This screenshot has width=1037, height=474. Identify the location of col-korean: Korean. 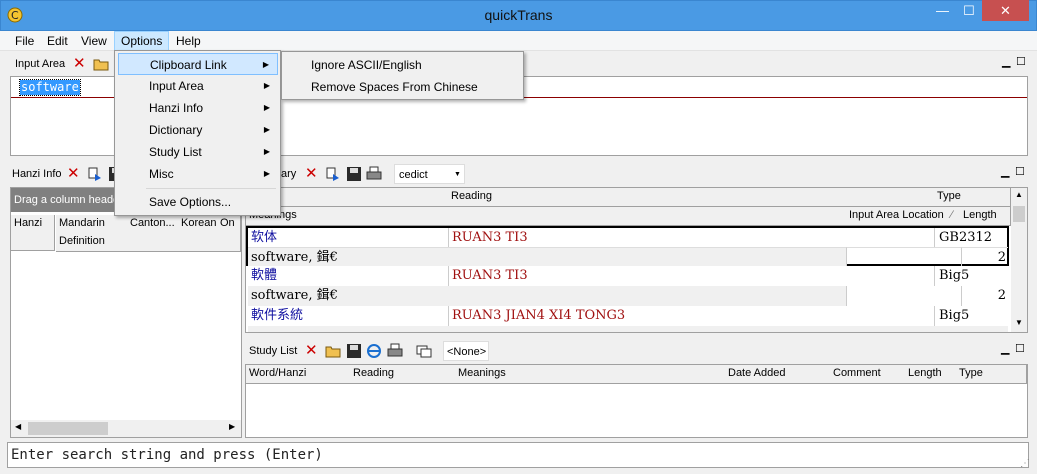
(198, 224).